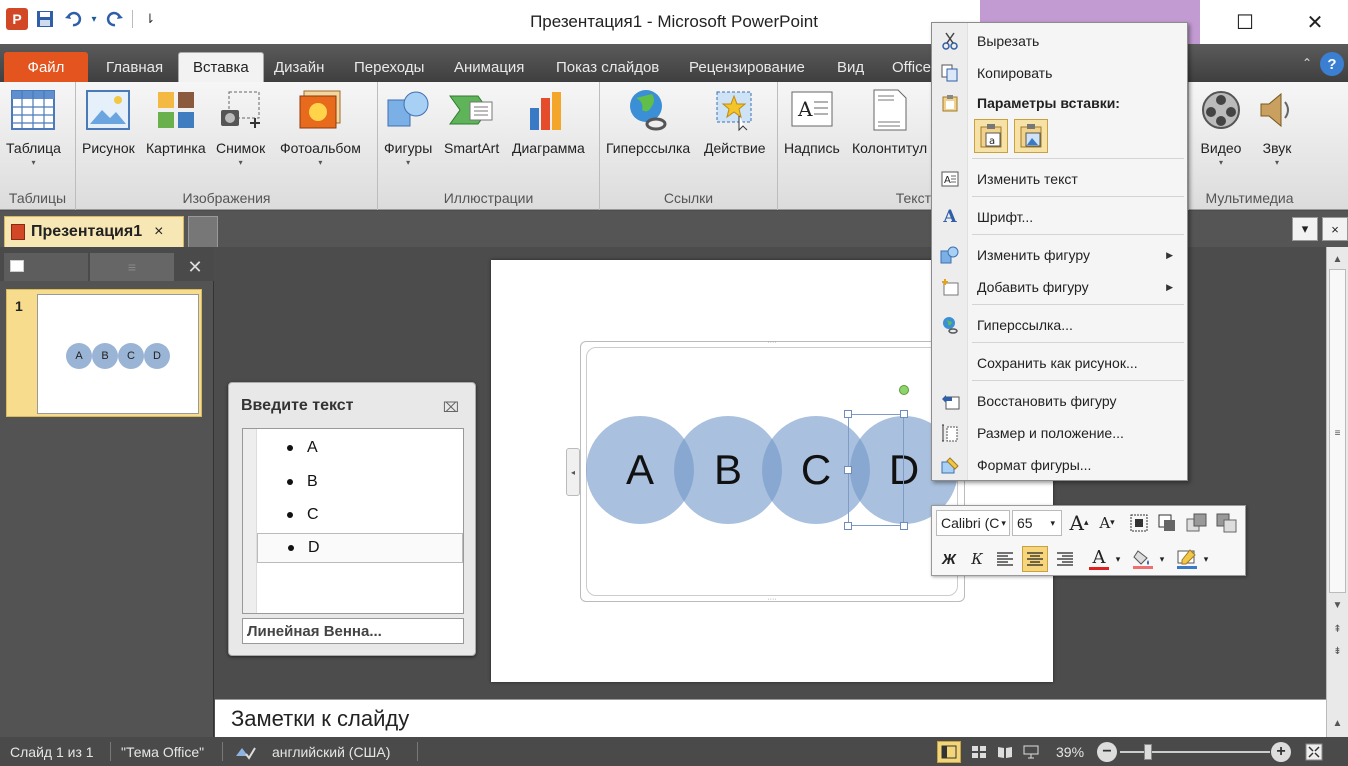 Image resolution: width=1348 pixels, height=766 pixels. Describe the element at coordinates (360, 448) in the screenshot. I see `text-pane-item: A` at that location.